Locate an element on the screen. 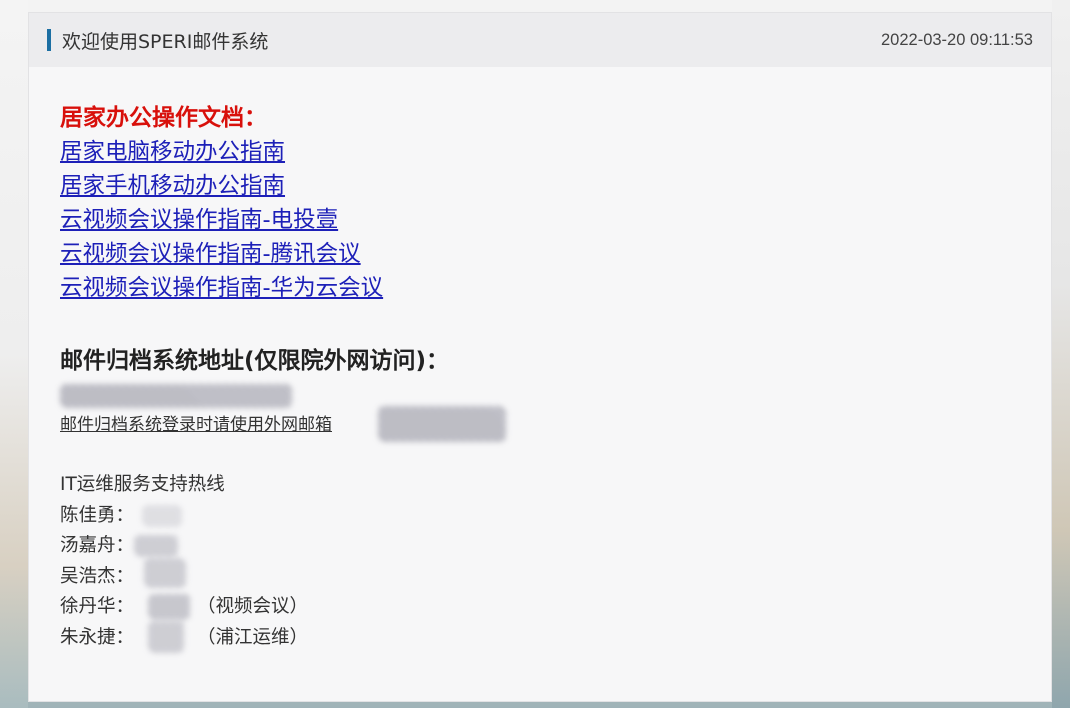 This screenshot has height=708, width=1070. header-title-group: 欢迎使用SPERI邮件系统 is located at coordinates (157, 40).